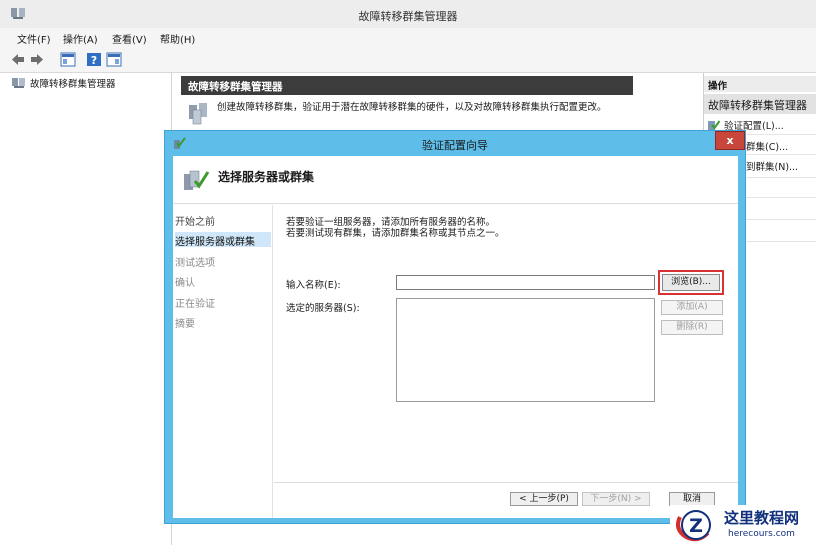 This screenshot has height=545, width=816. What do you see at coordinates (760, 84) in the screenshot?
I see `actions-header: 操作` at bounding box center [760, 84].